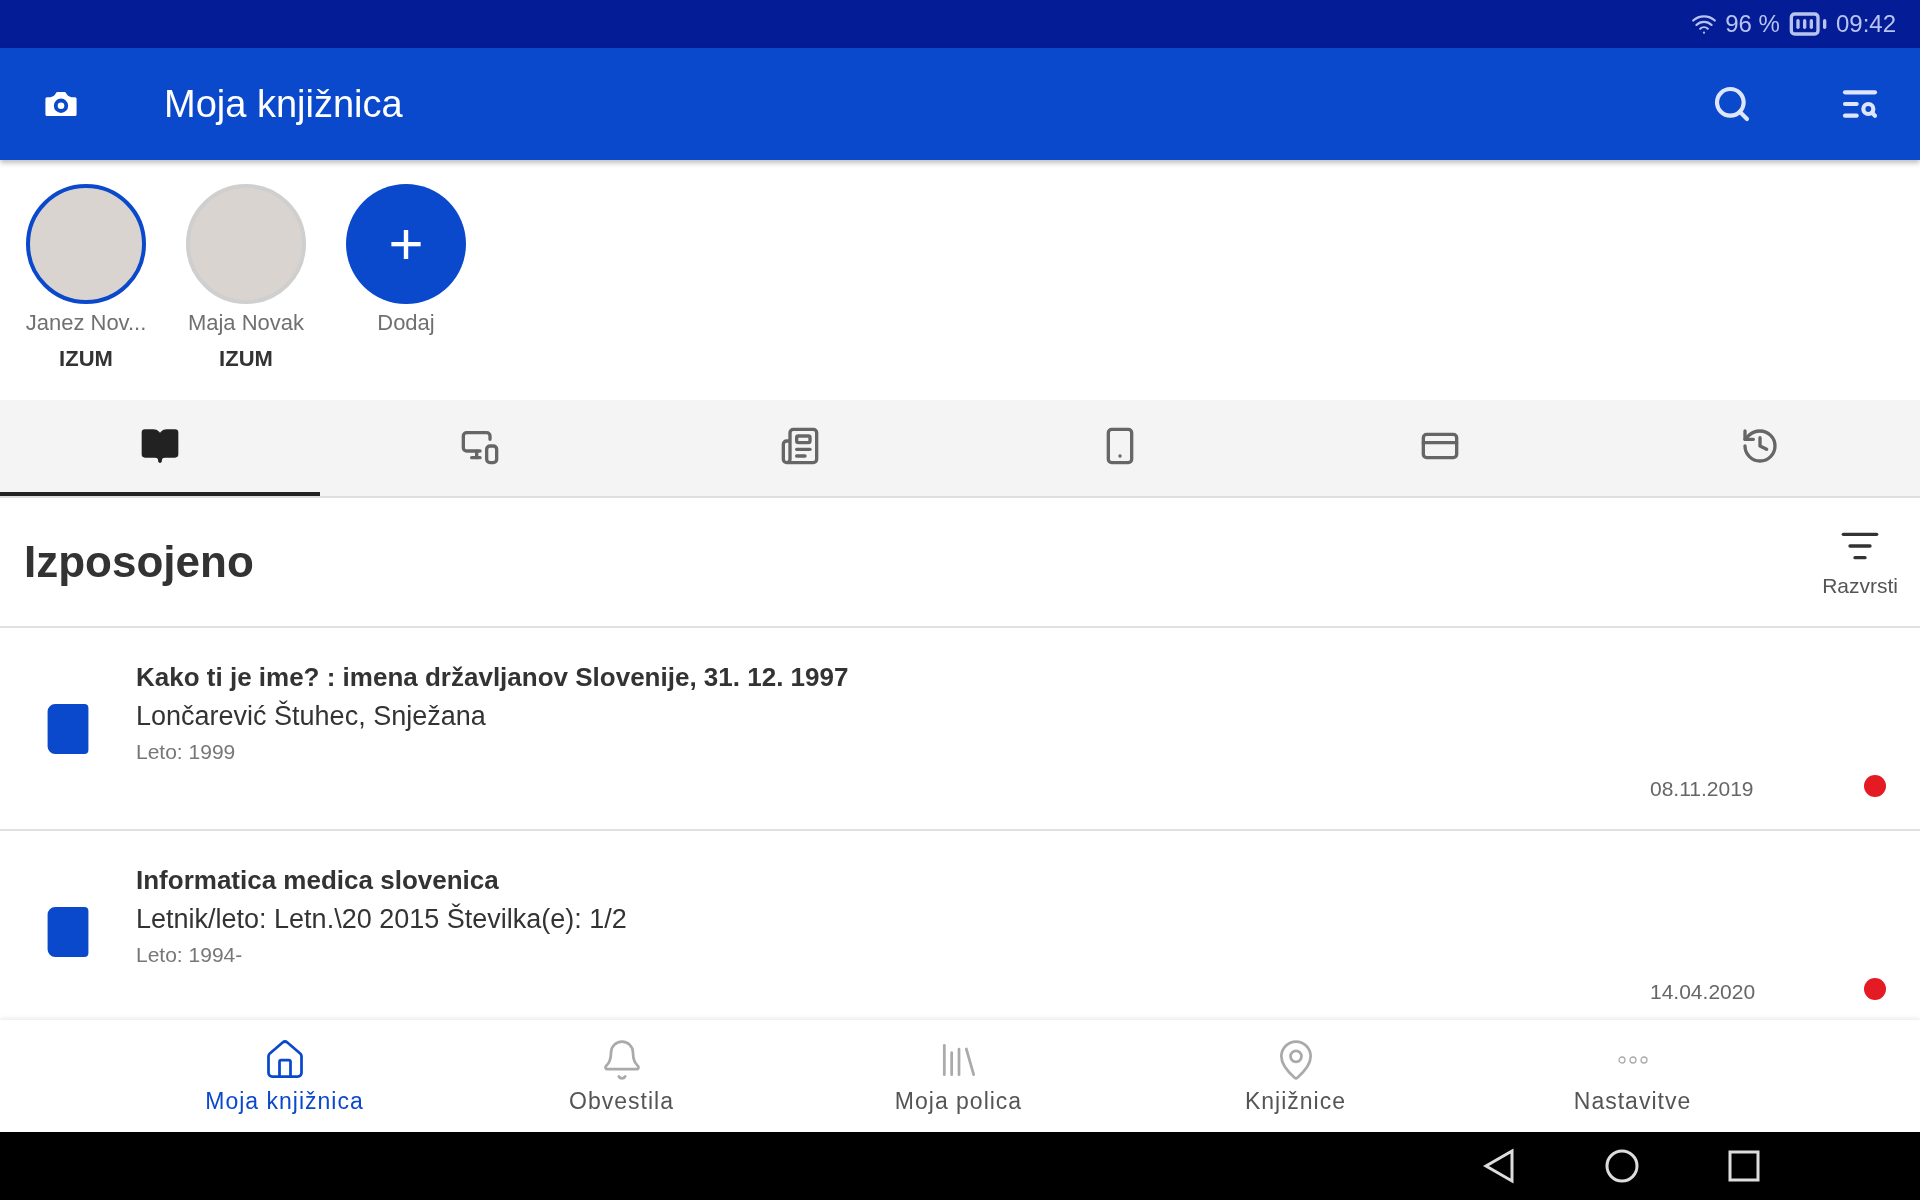 The height and width of the screenshot is (1200, 1920). What do you see at coordinates (893, 880) in the screenshot?
I see `loan-title: Informatica medica slovenica` at bounding box center [893, 880].